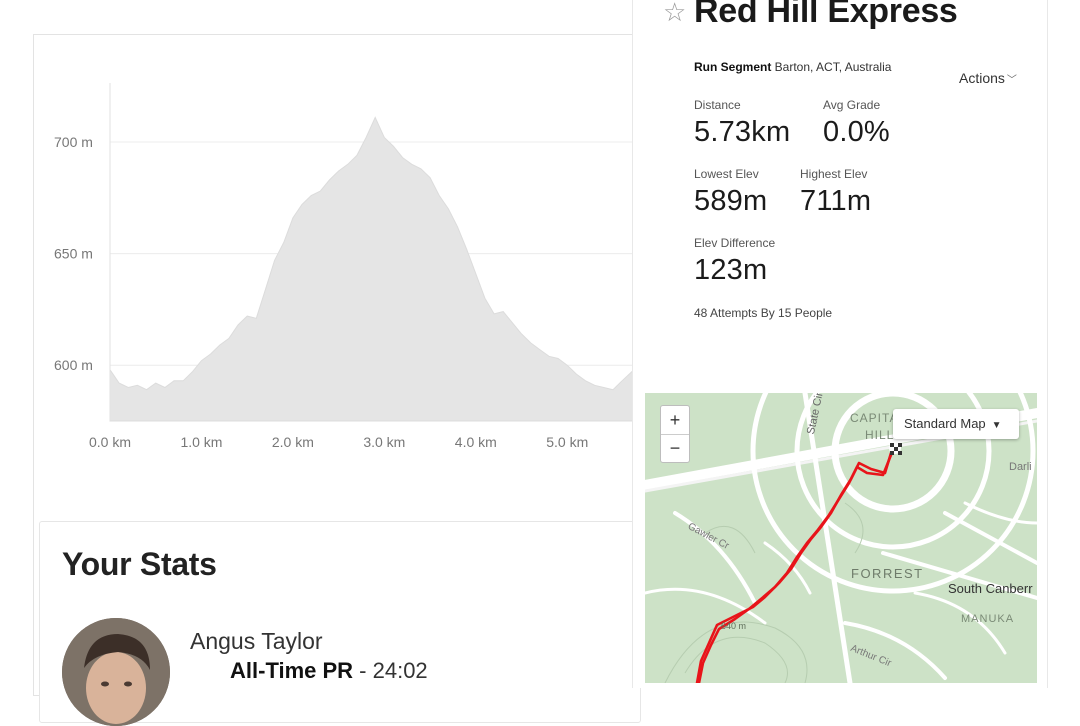  I want to click on athlete-name-link: Angus Taylor, so click(256, 641).